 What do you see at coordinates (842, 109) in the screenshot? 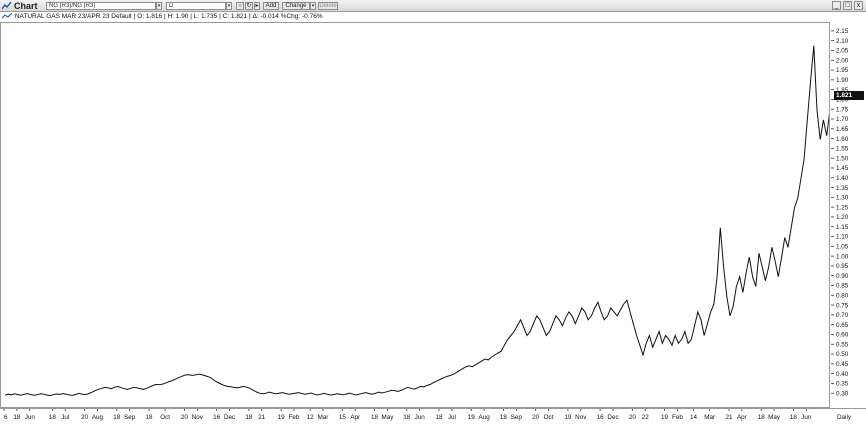
I see `y-tick-label: 1.75` at bounding box center [842, 109].